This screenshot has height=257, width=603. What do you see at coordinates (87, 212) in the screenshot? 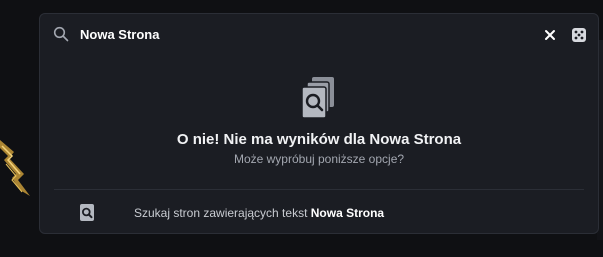
I see `page-search-icon` at bounding box center [87, 212].